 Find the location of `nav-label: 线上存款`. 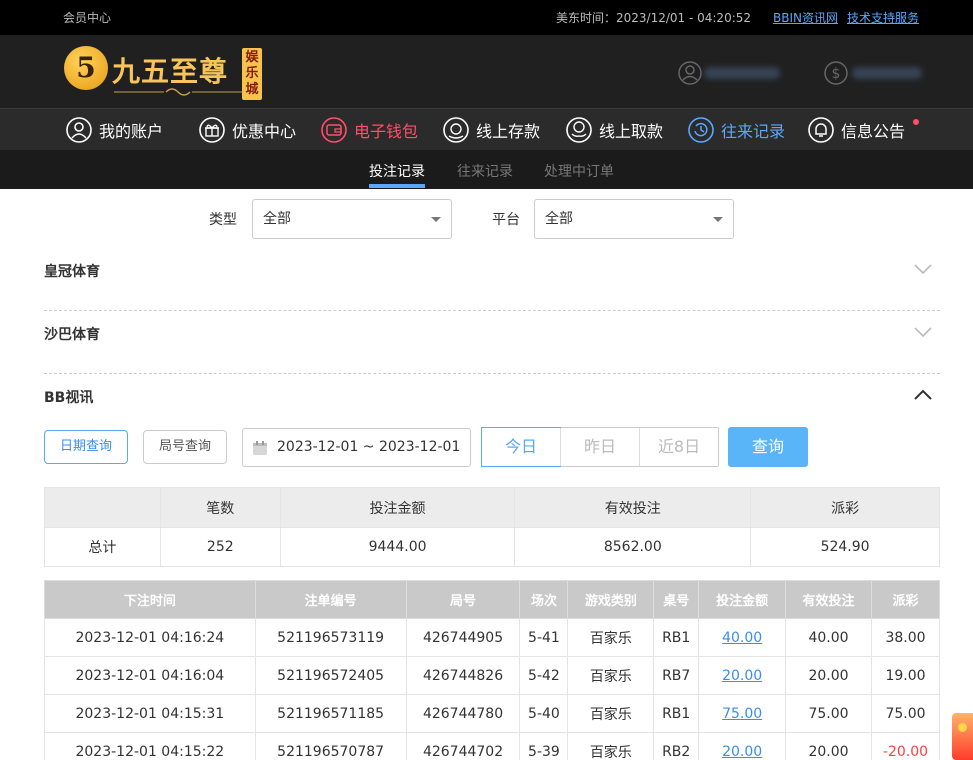

nav-label: 线上存款 is located at coordinates (508, 131).